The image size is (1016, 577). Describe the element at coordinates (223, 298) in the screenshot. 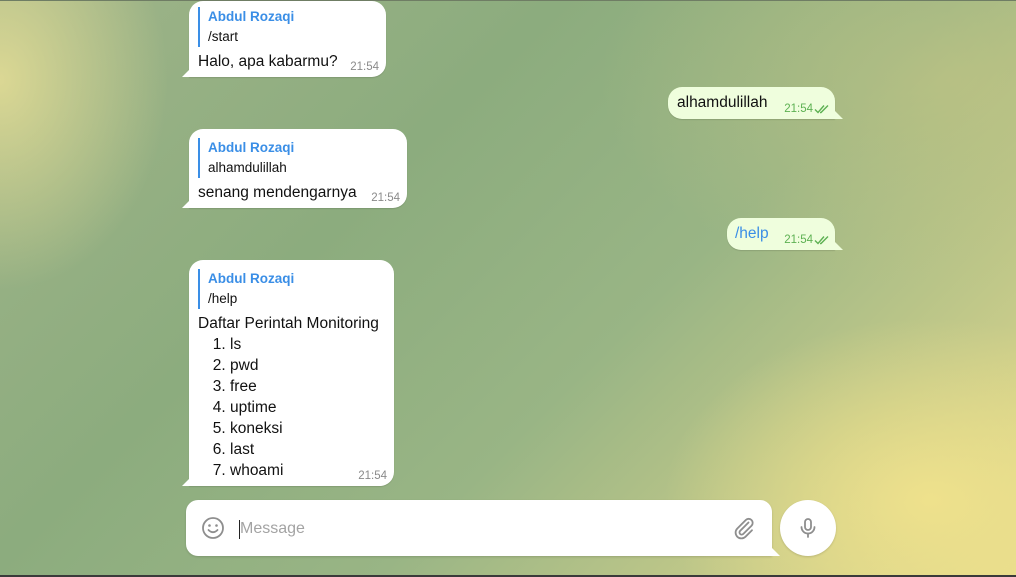

I see `reply-quoted-text: /help` at that location.